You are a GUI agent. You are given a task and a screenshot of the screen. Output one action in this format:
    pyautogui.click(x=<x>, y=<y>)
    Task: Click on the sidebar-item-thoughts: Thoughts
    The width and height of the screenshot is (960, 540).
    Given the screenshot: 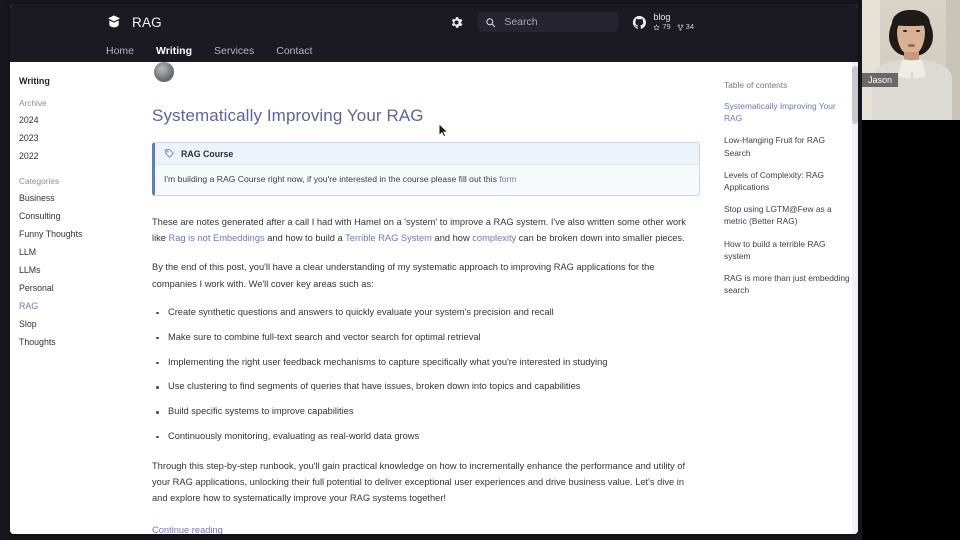 What is the action you would take?
    pyautogui.click(x=76, y=342)
    